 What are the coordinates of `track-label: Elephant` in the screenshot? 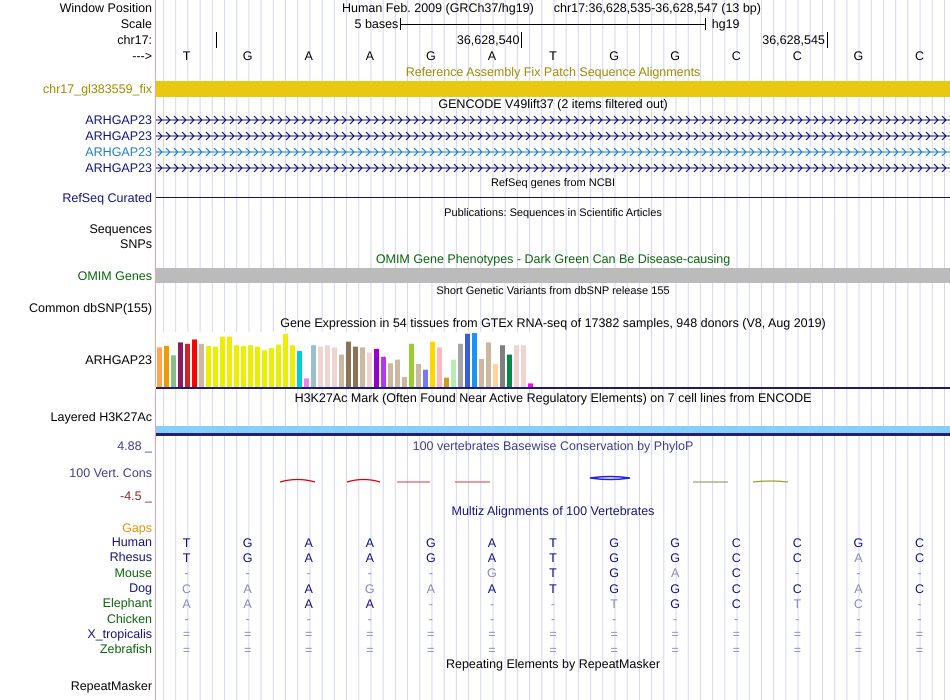 It's located at (127, 604).